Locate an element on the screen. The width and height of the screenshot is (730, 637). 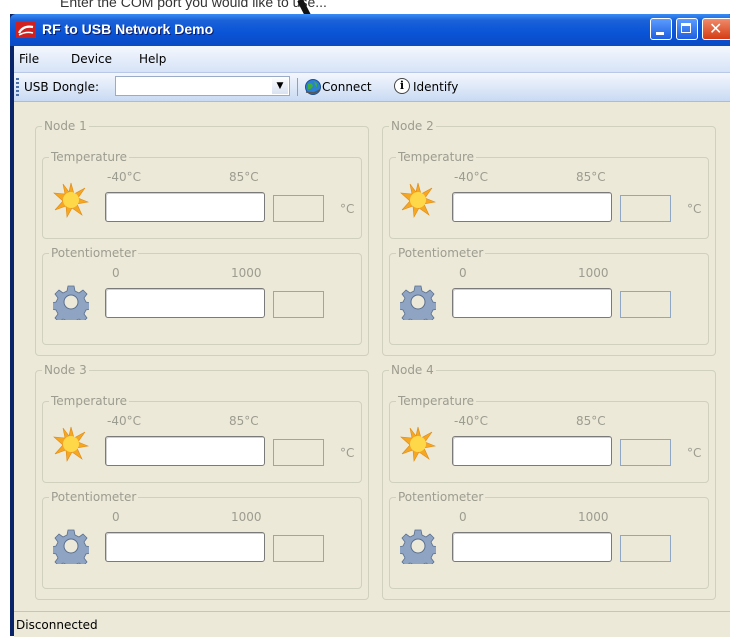
node-title: Node 1 is located at coordinates (65, 126).